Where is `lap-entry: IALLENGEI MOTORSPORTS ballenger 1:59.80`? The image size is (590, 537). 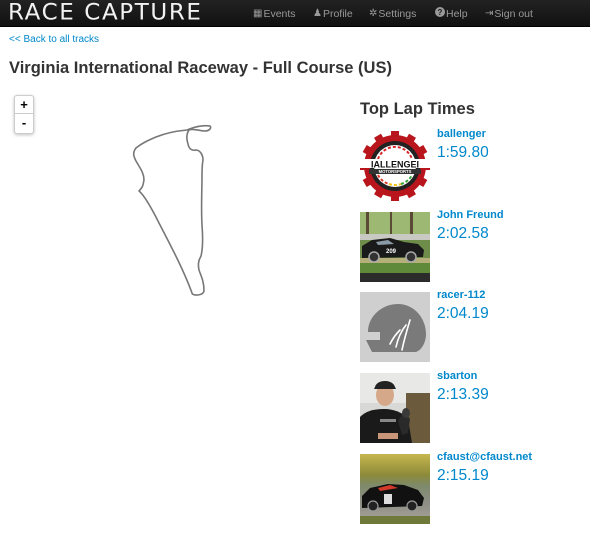
lap-entry: IALLENGEI MOTORSPORTS ballenger 1:59.80 is located at coordinates (475, 165).